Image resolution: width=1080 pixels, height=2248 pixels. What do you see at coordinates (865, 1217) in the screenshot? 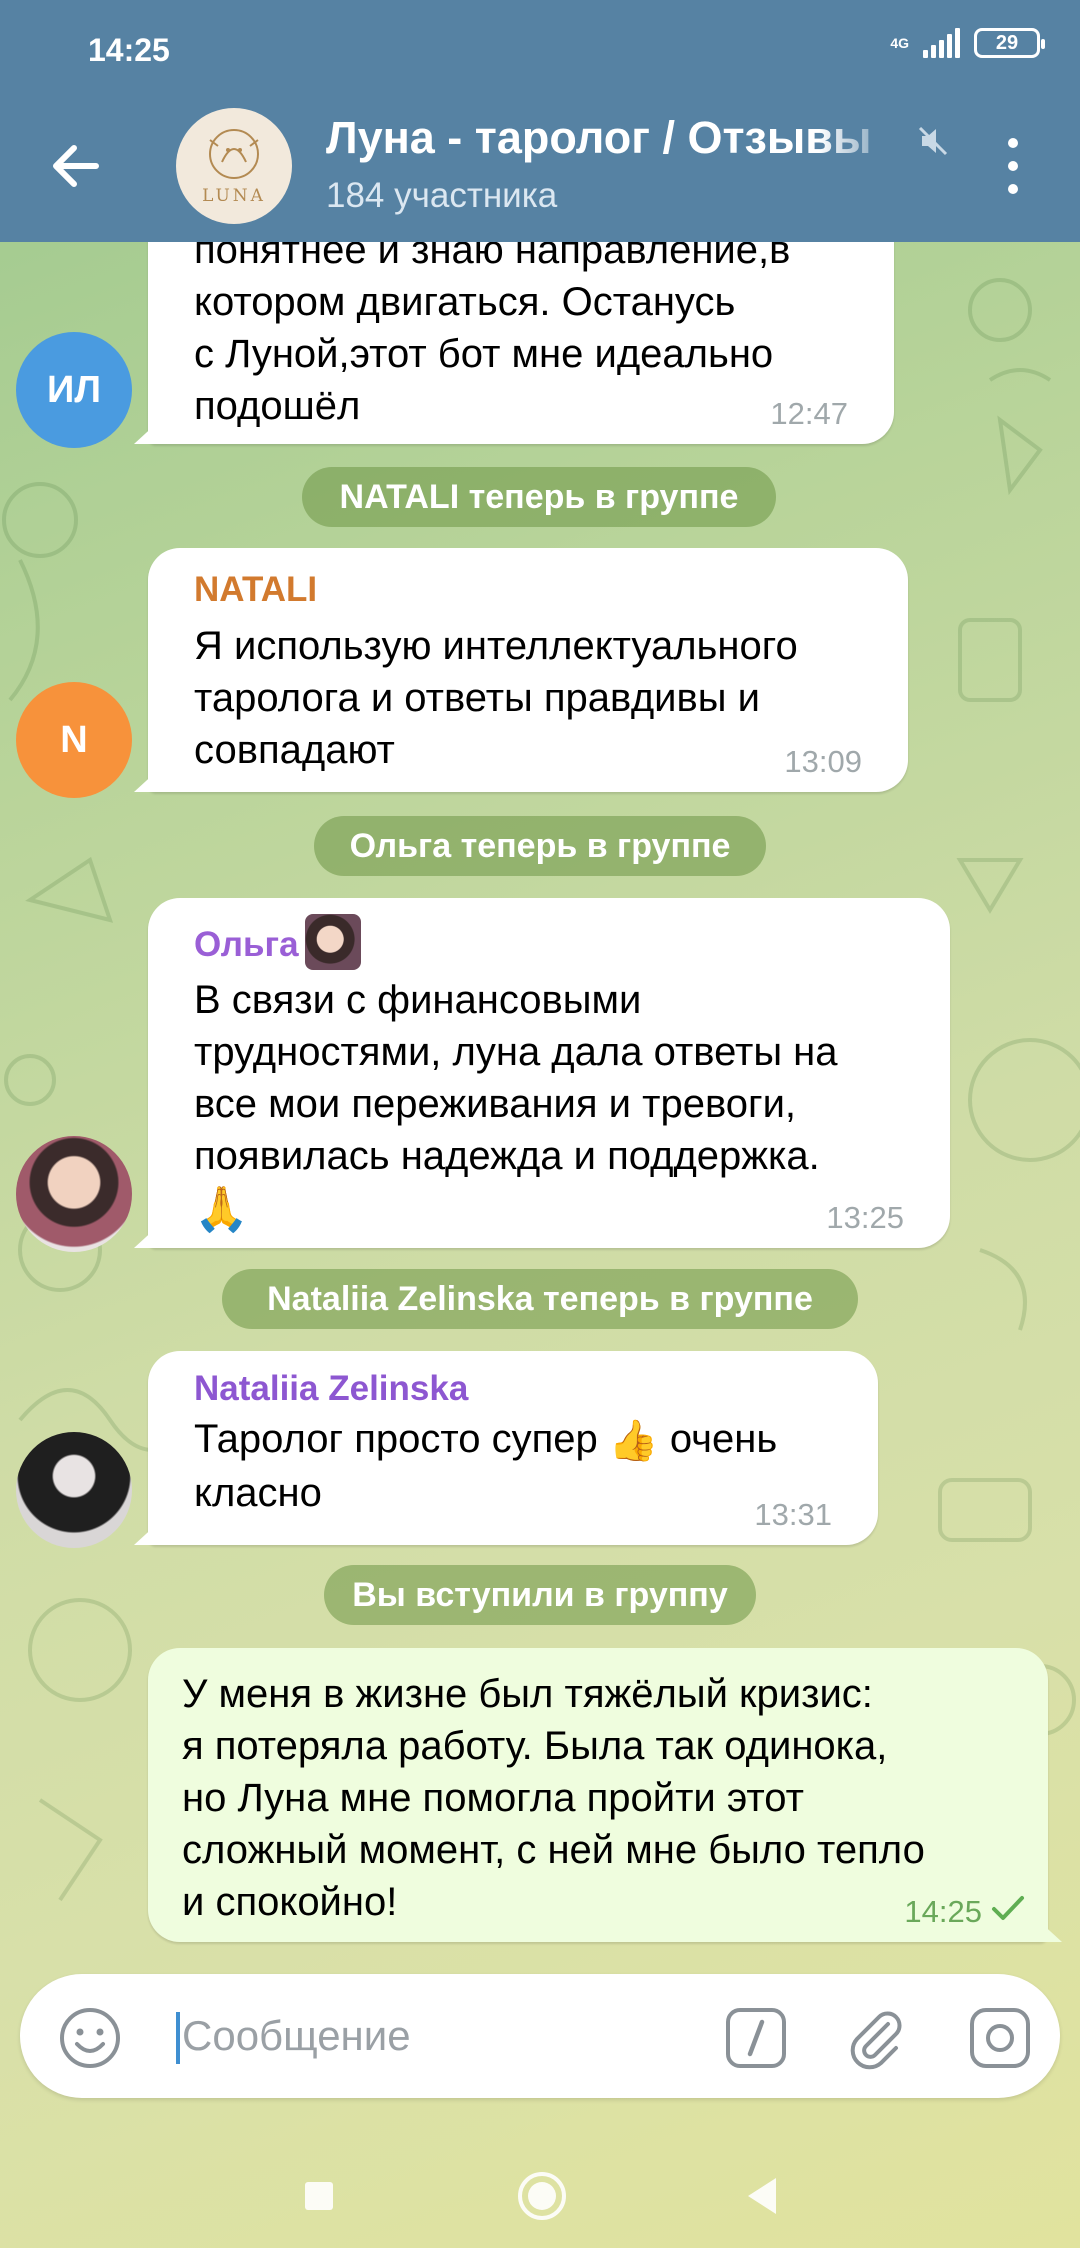
I see `message-time: 13:25` at bounding box center [865, 1217].